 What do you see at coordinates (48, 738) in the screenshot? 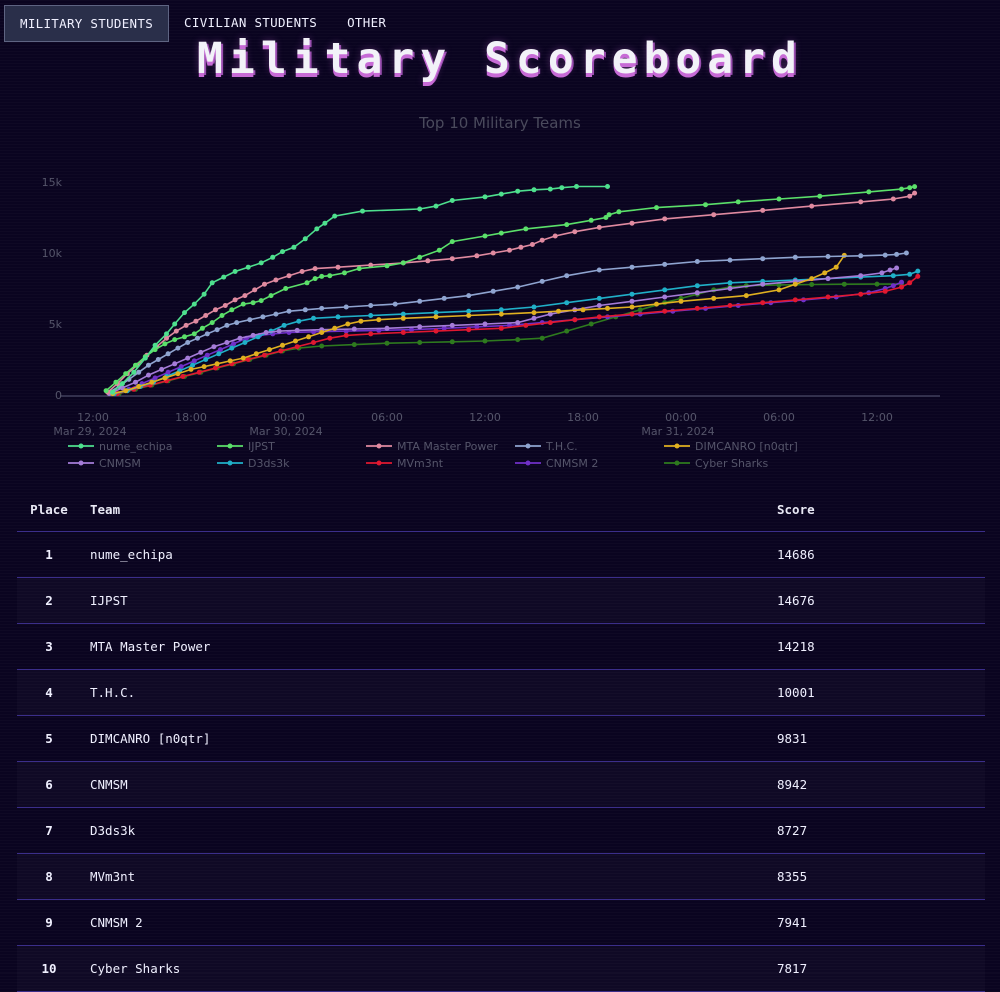
I see `place-cell: 5` at bounding box center [48, 738].